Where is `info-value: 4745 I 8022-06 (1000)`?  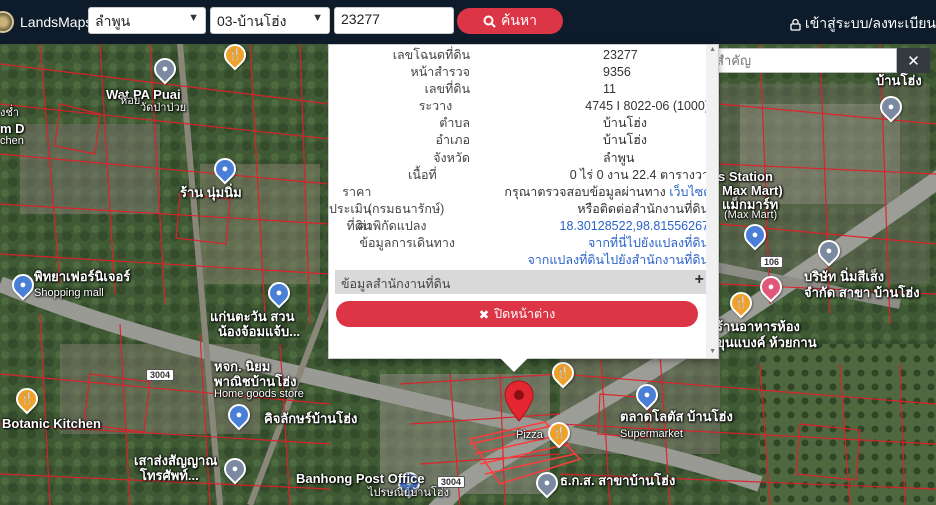
info-value: 4745 I 8022-06 (1000) is located at coordinates (647, 106).